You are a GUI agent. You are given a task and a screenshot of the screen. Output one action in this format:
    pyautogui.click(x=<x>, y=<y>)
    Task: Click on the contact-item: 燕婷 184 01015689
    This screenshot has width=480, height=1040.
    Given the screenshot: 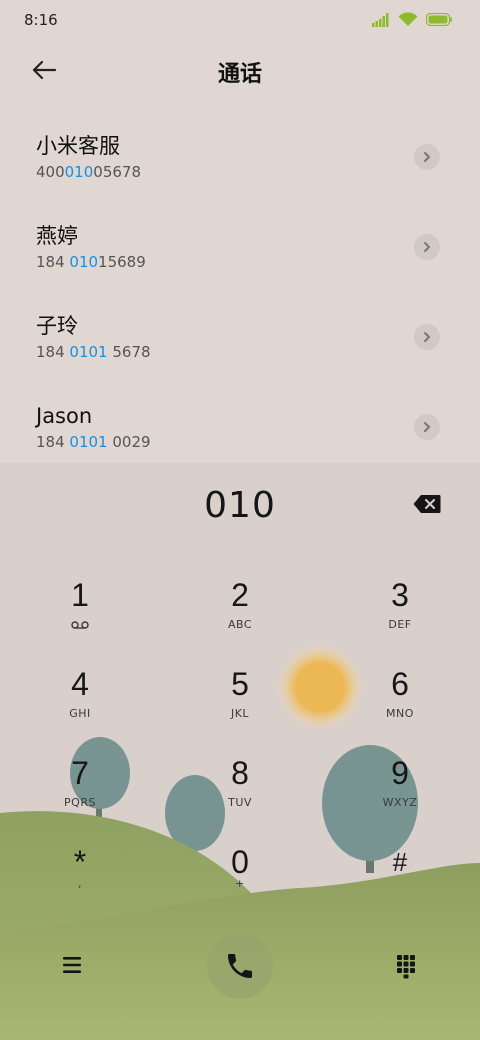 What is the action you would take?
    pyautogui.click(x=240, y=257)
    